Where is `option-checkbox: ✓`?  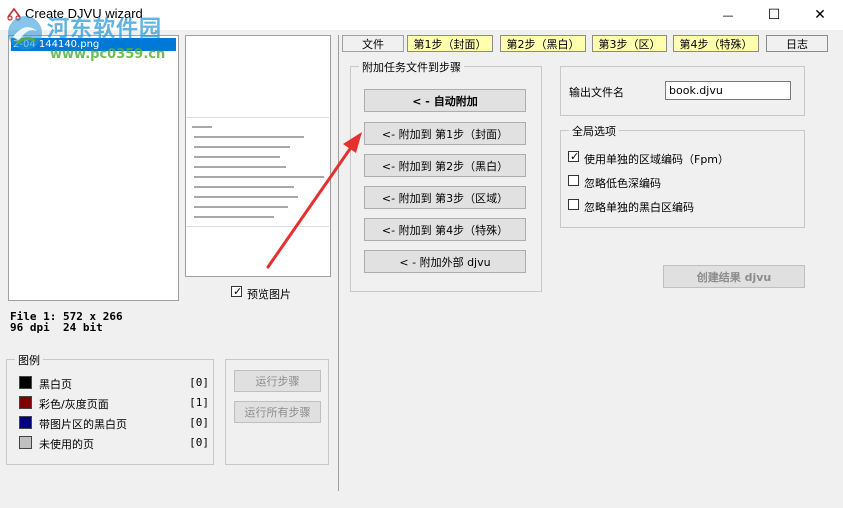
option-checkbox: ✓ is located at coordinates (574, 156).